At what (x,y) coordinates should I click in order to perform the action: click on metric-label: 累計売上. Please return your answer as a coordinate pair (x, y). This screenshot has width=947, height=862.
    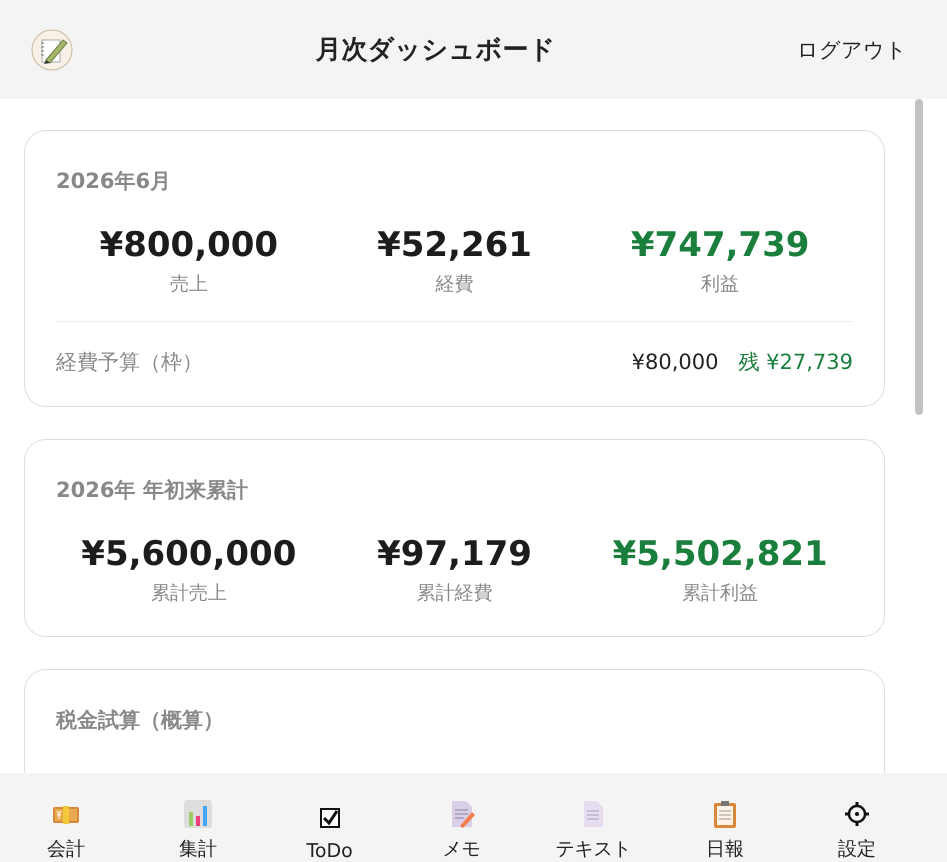
    Looking at the image, I should click on (188, 593).